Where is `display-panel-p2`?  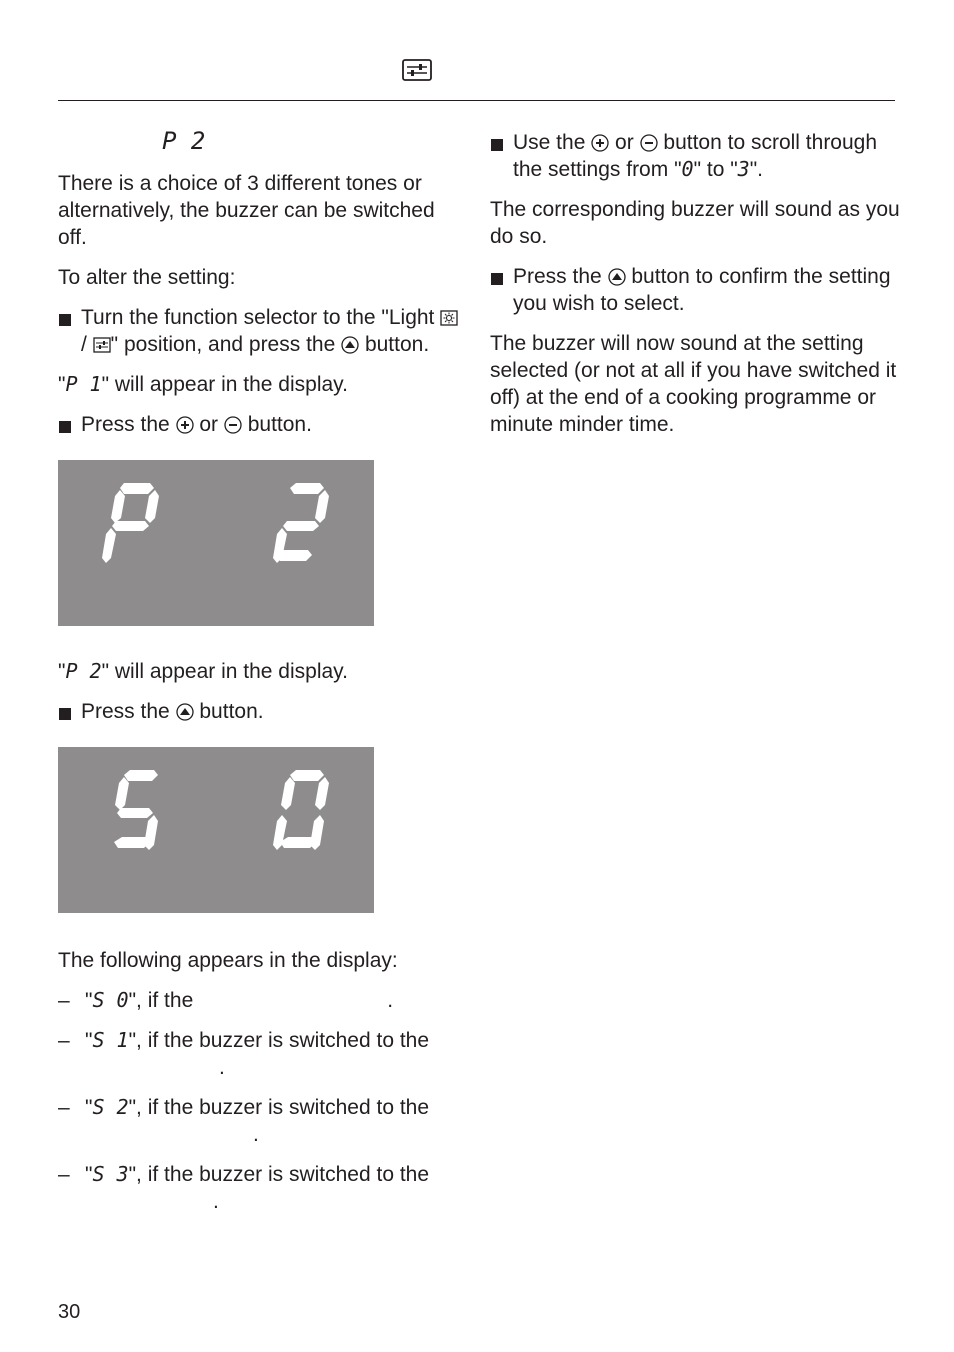 display-panel-p2 is located at coordinates (216, 543).